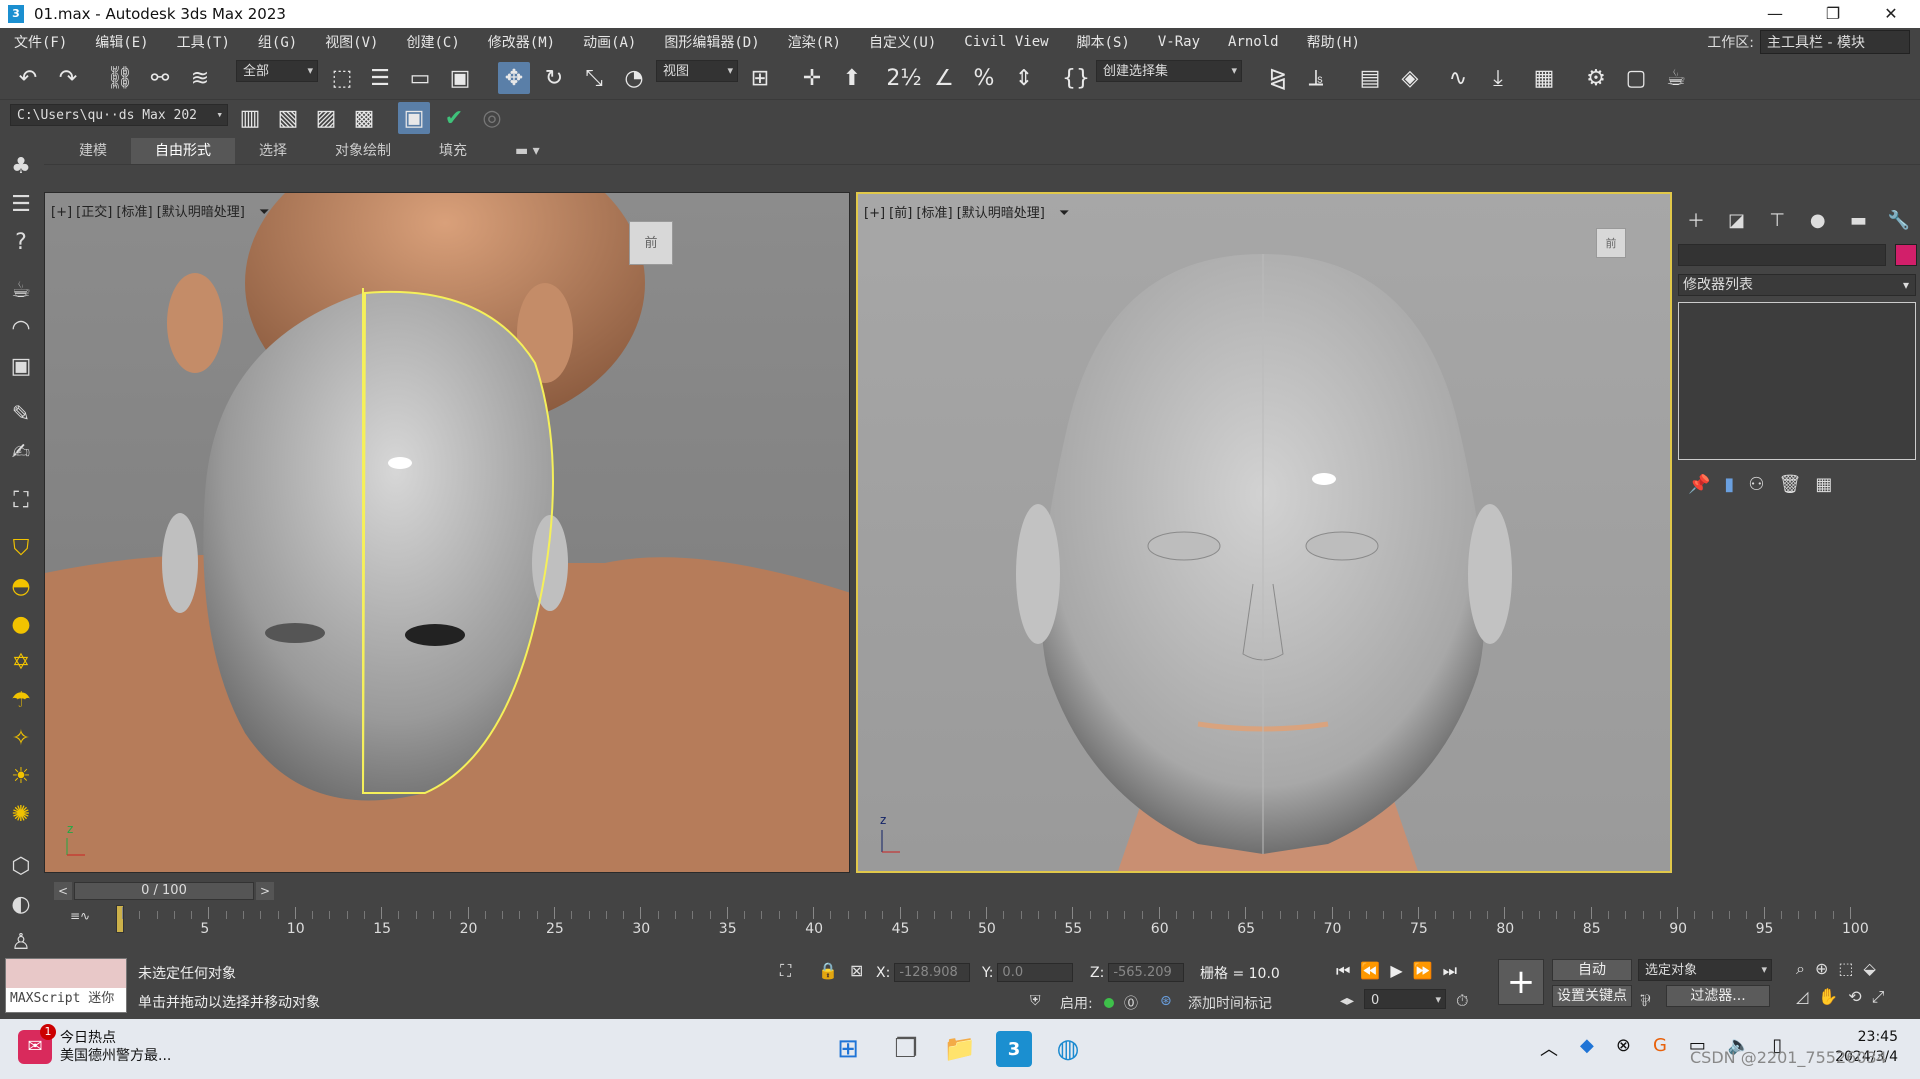  Describe the element at coordinates (21, 866) in the screenshot. I see `cube-view-icon: ⬡` at that location.